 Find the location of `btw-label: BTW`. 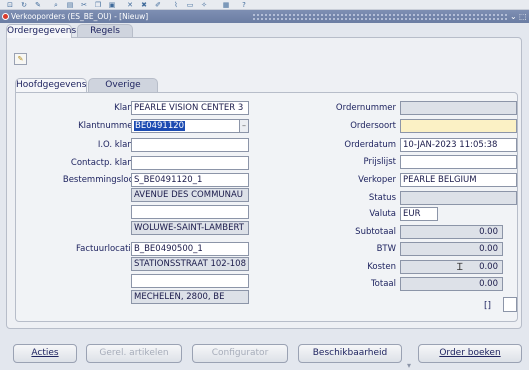

btw-label: BTW is located at coordinates (386, 249).